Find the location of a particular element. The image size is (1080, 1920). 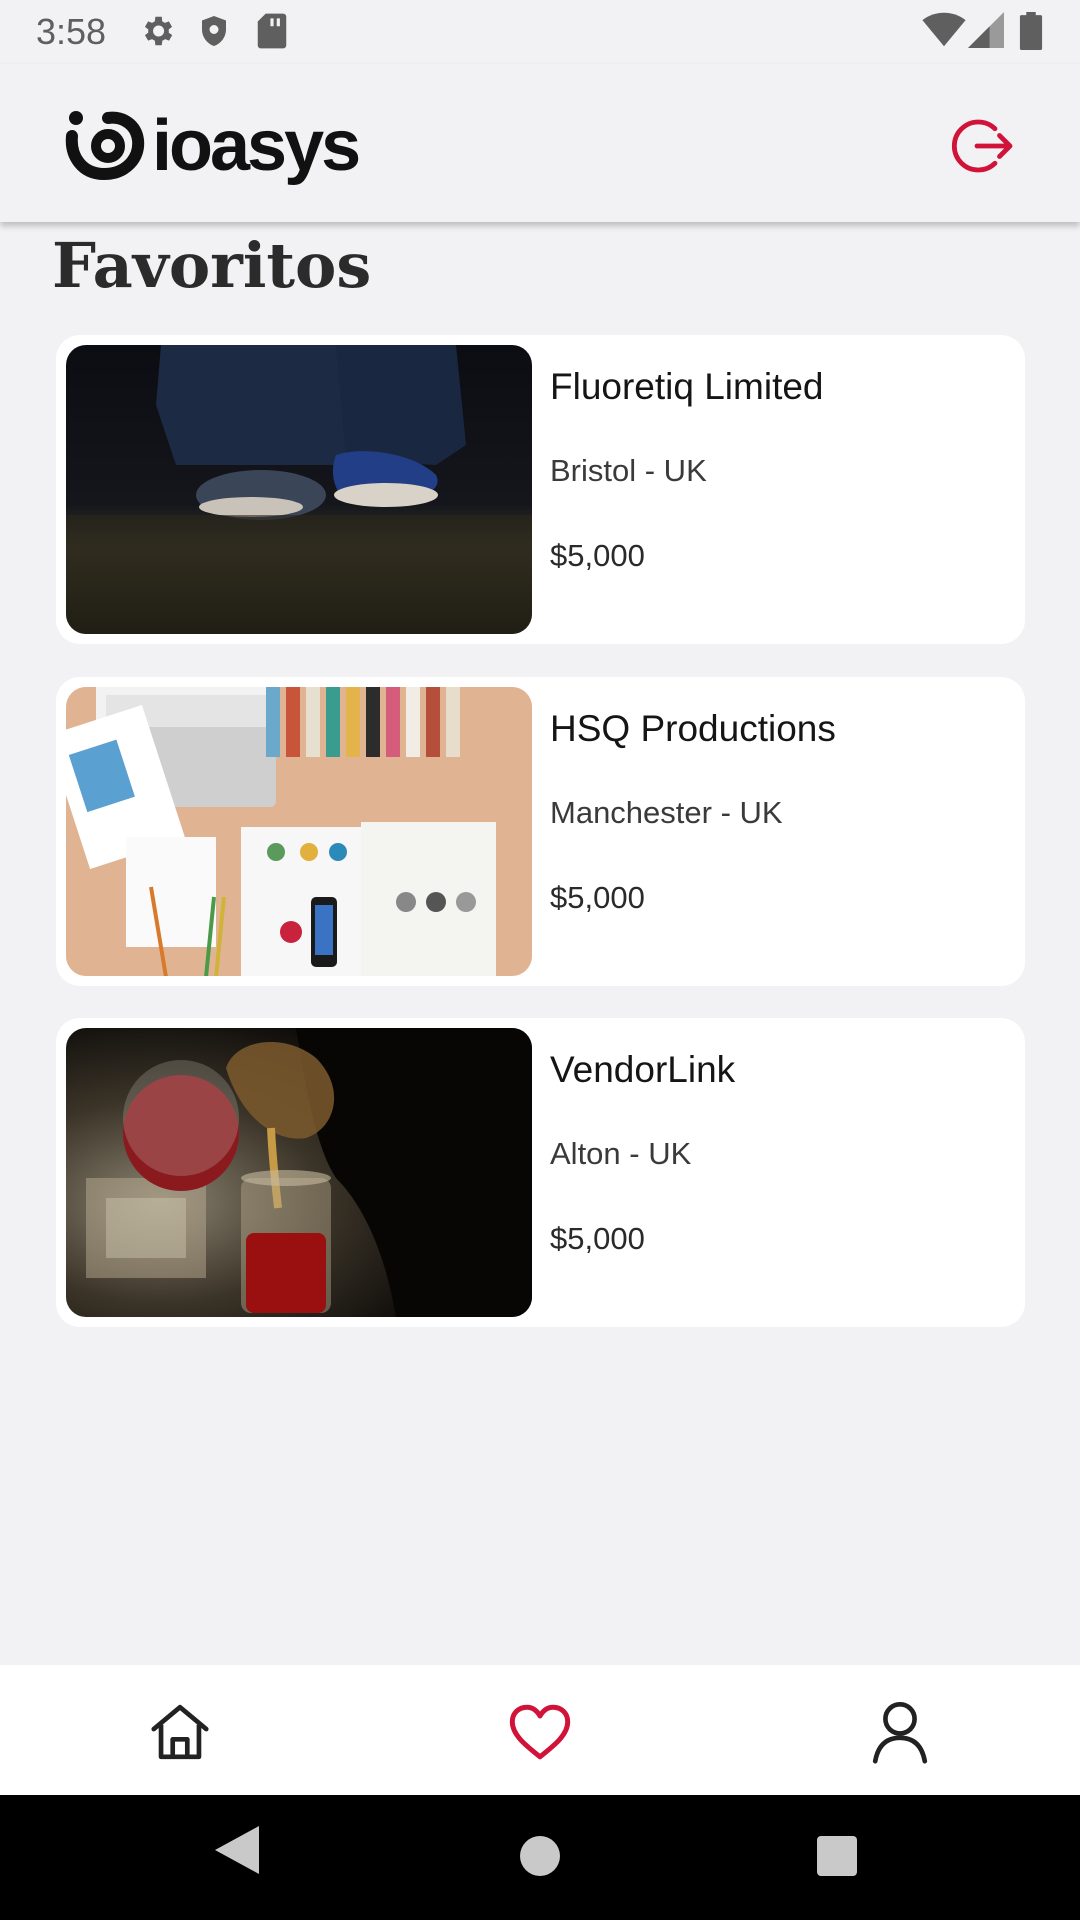

company-location: Alton - UK is located at coordinates (621, 1153).